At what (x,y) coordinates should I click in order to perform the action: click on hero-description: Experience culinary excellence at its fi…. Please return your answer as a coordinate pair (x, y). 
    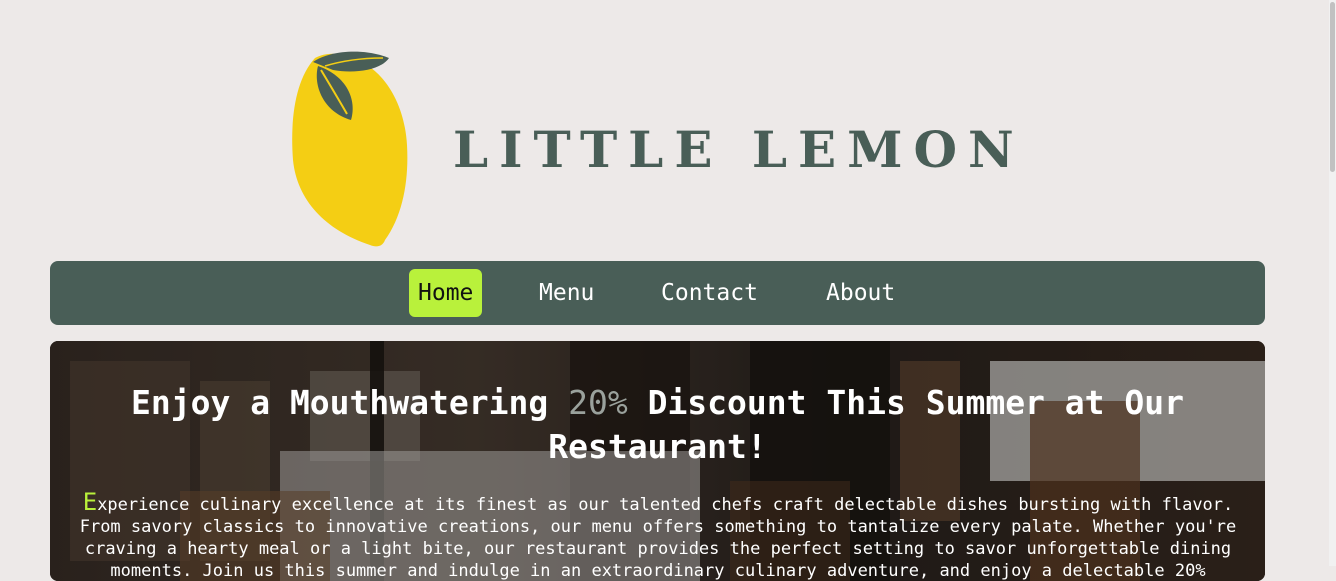
    Looking at the image, I should click on (658, 534).